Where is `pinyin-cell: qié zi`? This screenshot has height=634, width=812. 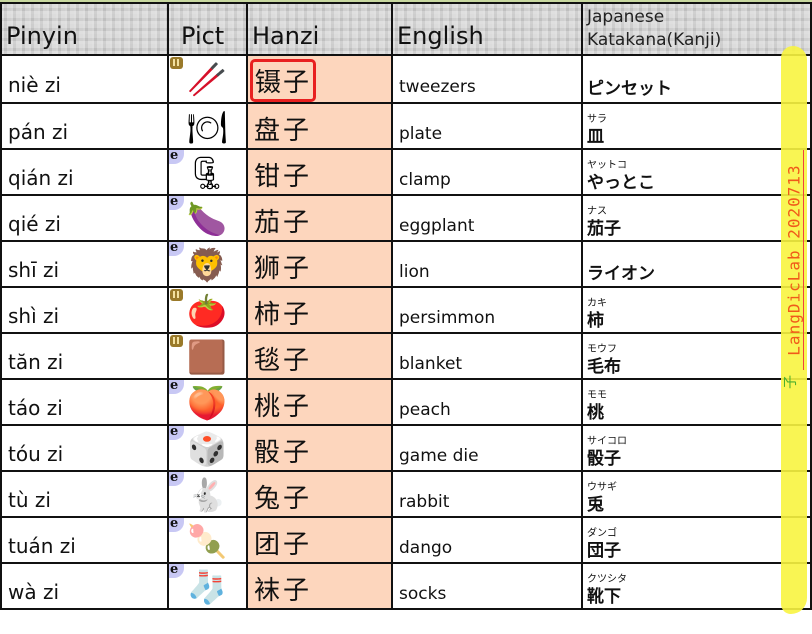
pinyin-cell: qié zi is located at coordinates (84, 218).